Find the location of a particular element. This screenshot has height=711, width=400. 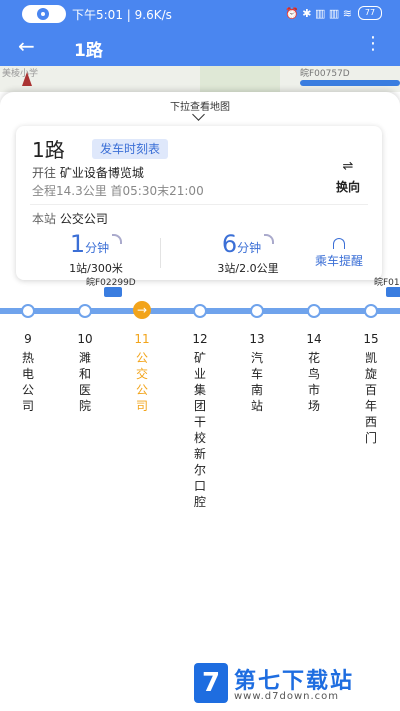

map-label-school: 美棱小学 is located at coordinates (20, 74).